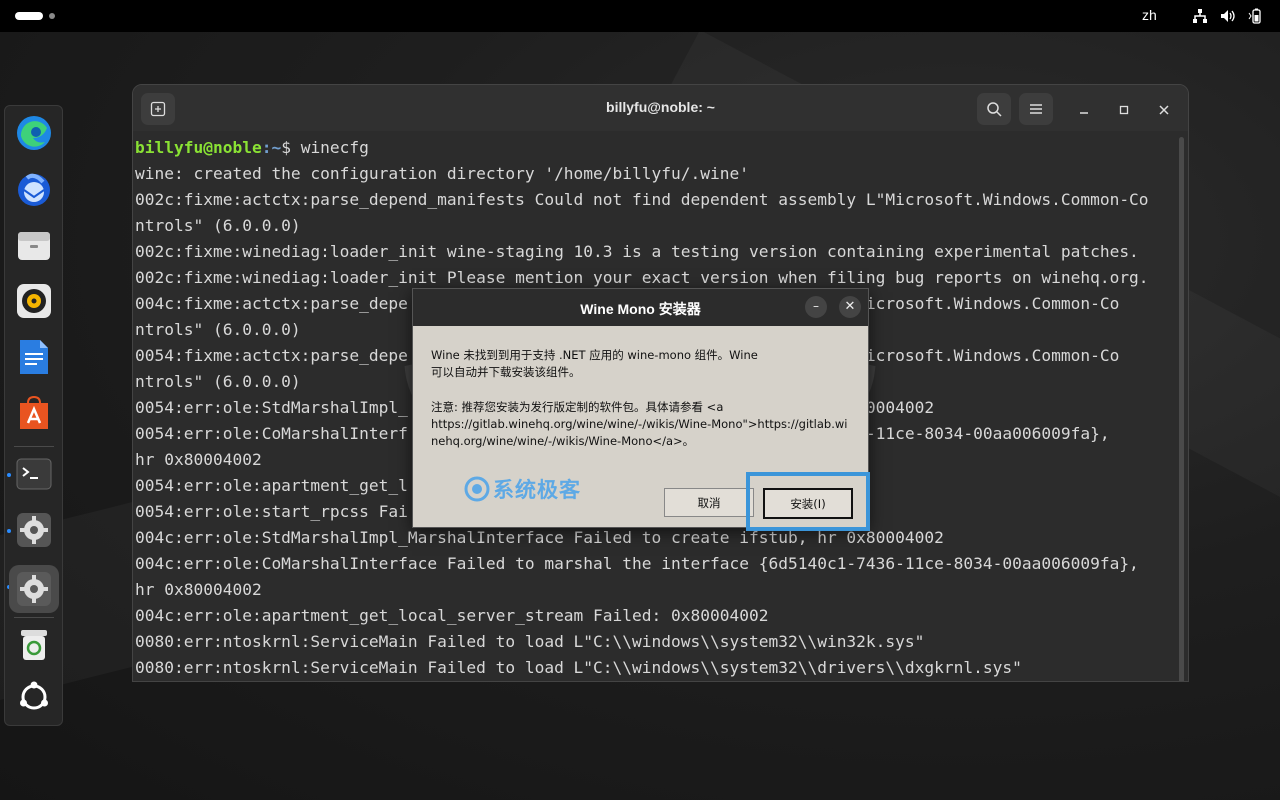 The width and height of the screenshot is (1280, 800). I want to click on workspace-indicator-active, so click(29, 16).